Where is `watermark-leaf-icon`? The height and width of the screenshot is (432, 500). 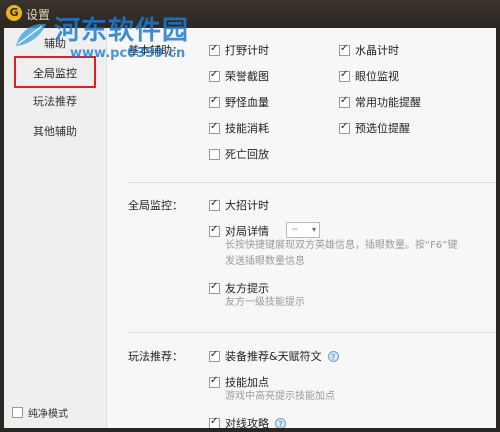
watermark-leaf-icon is located at coordinates (31, 34).